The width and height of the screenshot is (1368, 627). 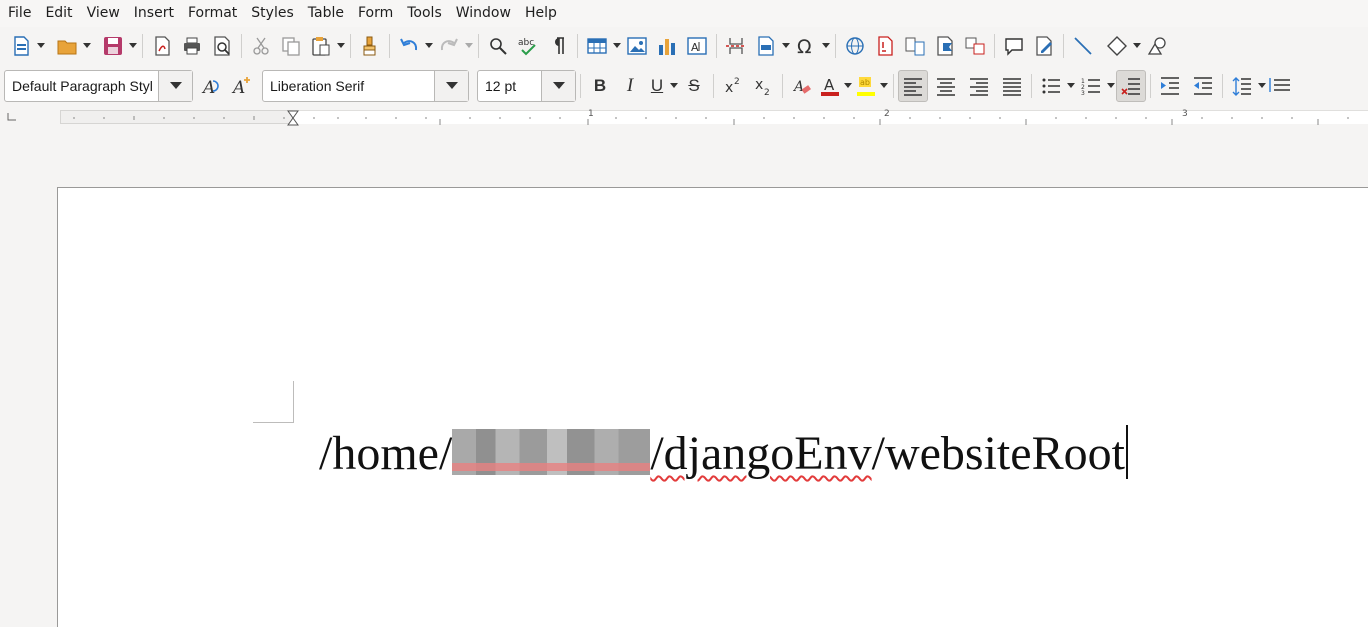 What do you see at coordinates (326, 13) in the screenshot?
I see `menu-table: Table` at bounding box center [326, 13].